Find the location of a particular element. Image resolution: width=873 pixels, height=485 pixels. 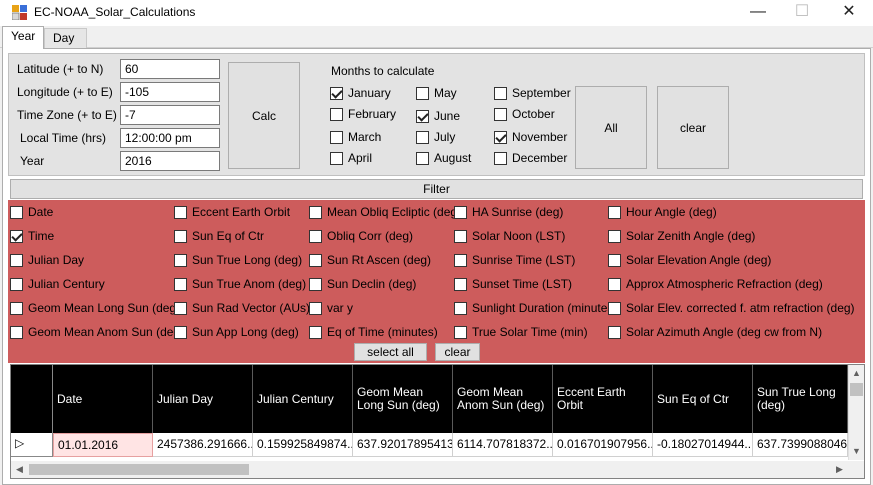

filter-checkbox: Sunlight Duration (minutes) is located at coordinates (535, 308).